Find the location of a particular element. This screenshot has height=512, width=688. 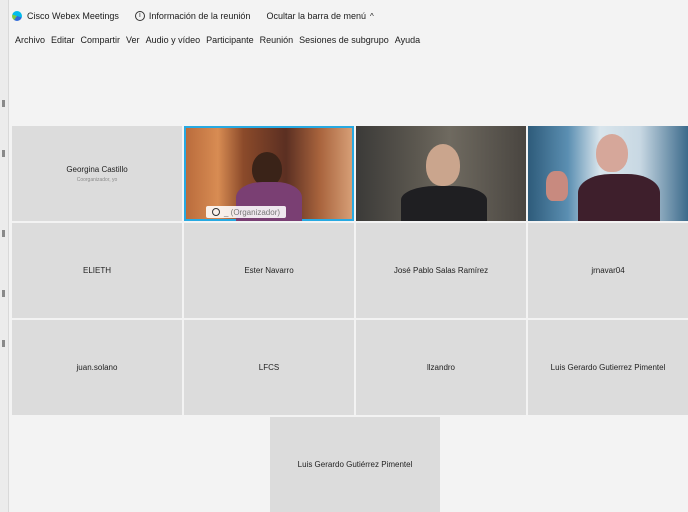

participant-tile: José Pablo Salas Ramírez is located at coordinates (441, 270).